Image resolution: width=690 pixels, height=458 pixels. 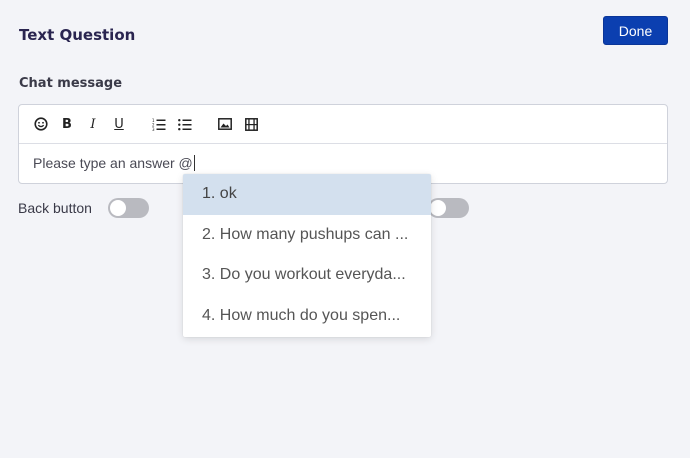 I want to click on text-caret, so click(x=194, y=163).